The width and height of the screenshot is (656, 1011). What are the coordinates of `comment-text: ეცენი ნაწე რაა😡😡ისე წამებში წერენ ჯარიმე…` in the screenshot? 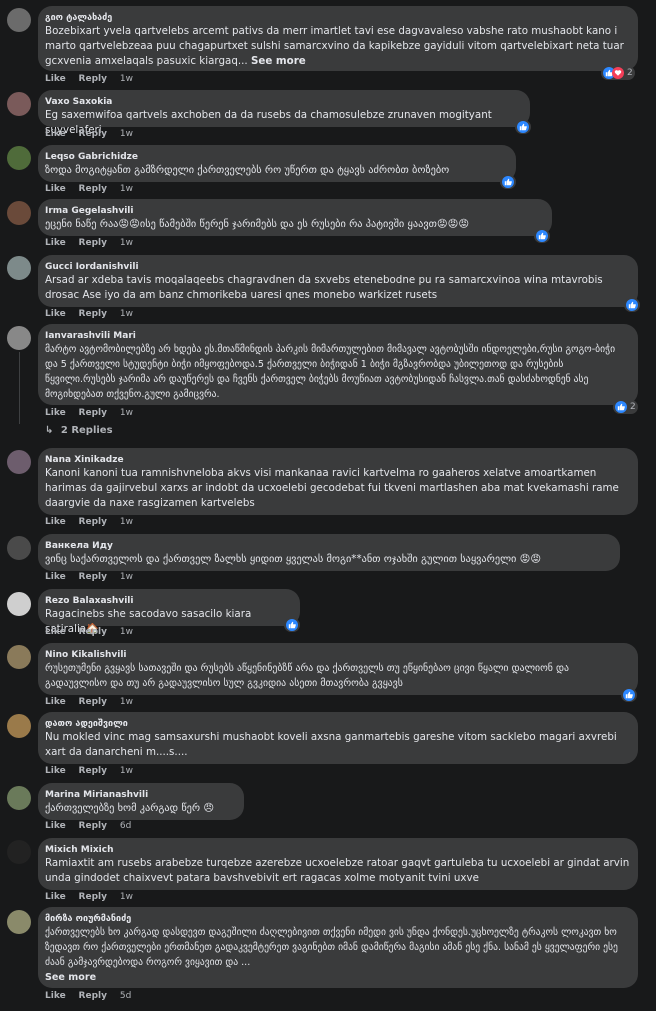 It's located at (257, 224).